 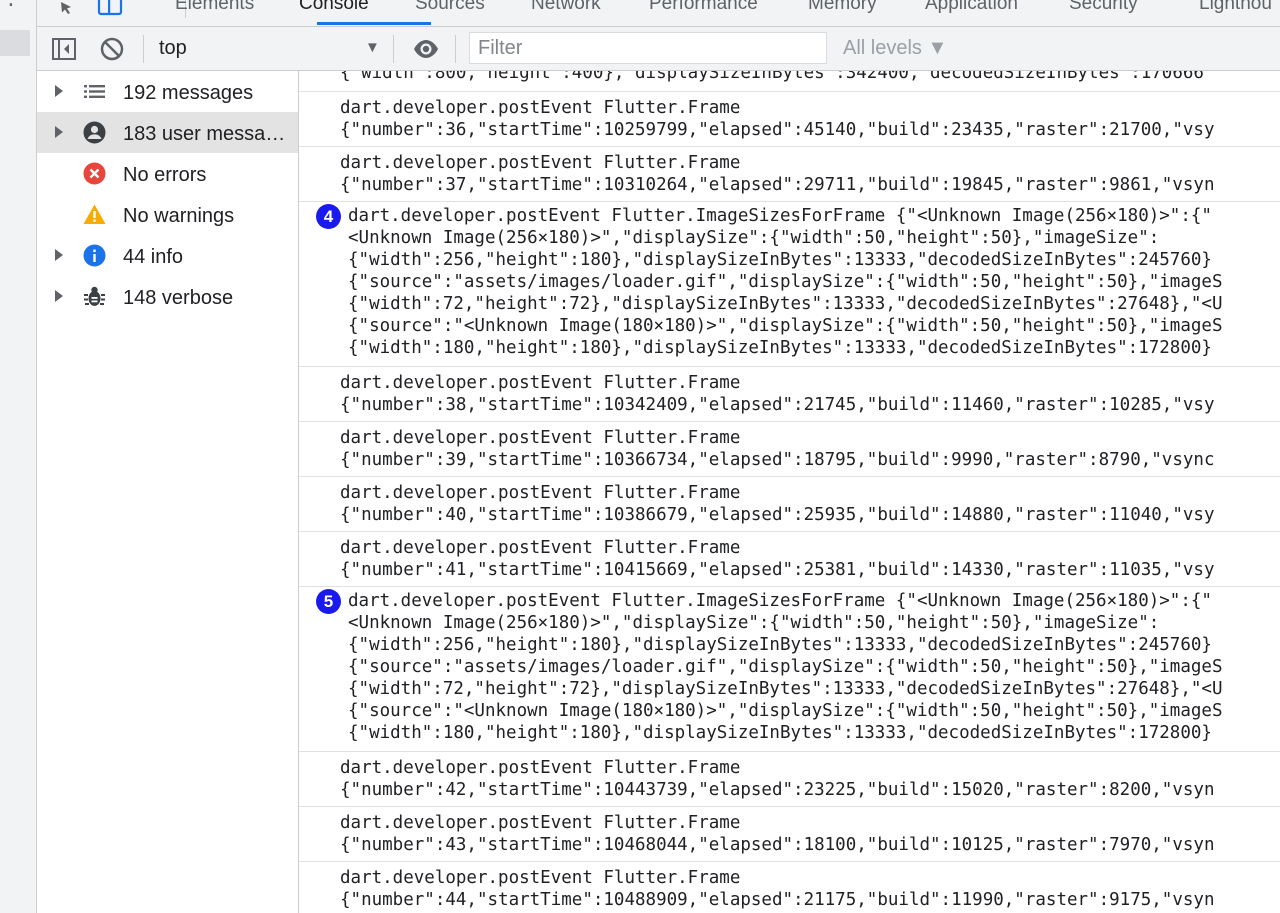 What do you see at coordinates (334, 7) in the screenshot?
I see `tab-console: Console` at bounding box center [334, 7].